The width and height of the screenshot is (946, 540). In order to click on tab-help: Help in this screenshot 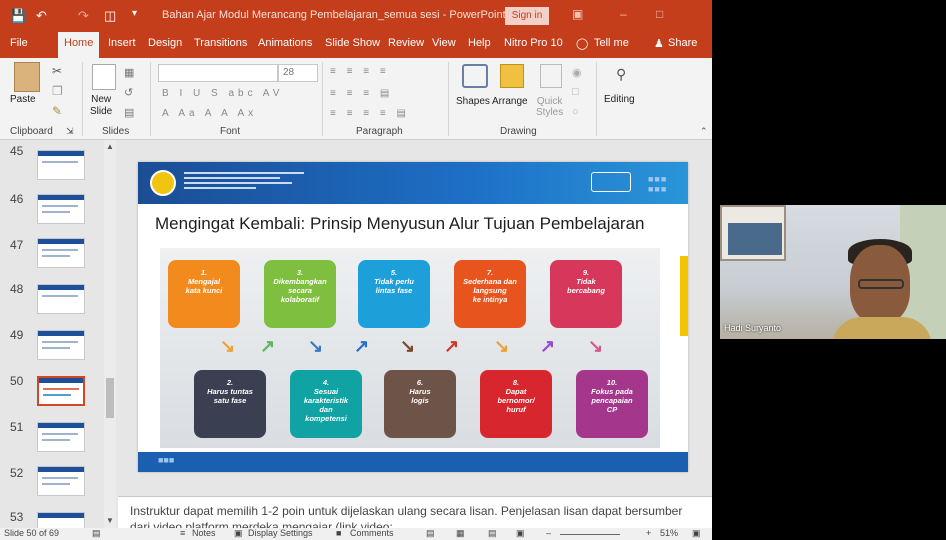, I will do `click(479, 43)`.